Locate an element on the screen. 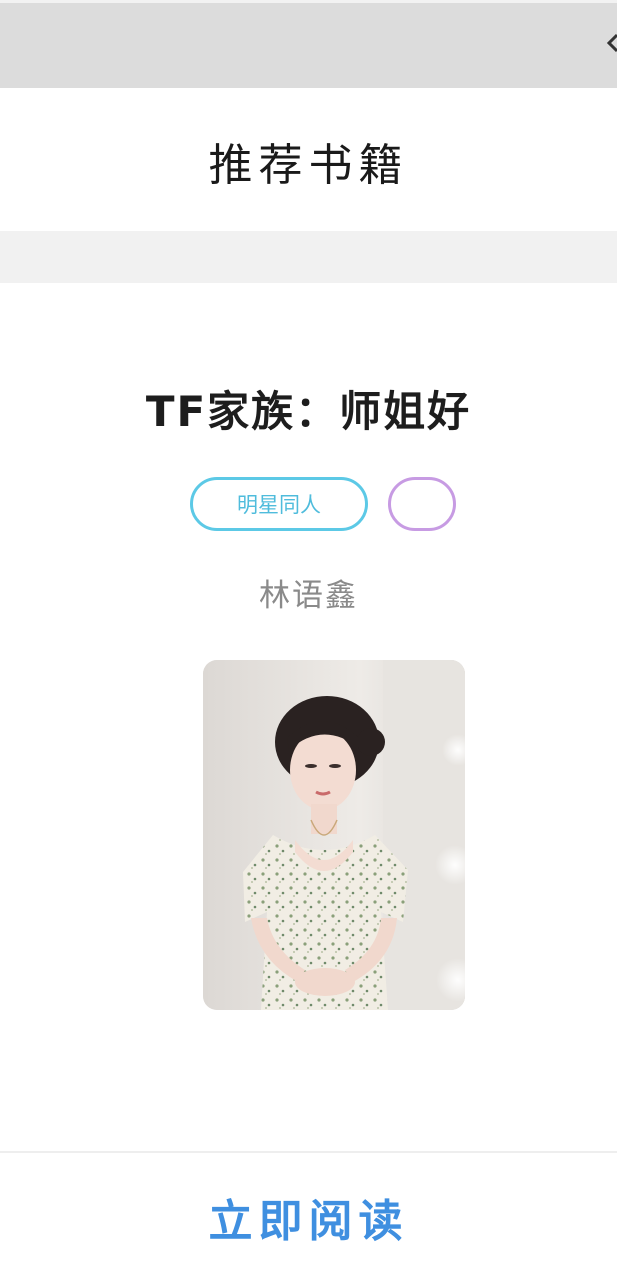  section-divider is located at coordinates (308, 257).